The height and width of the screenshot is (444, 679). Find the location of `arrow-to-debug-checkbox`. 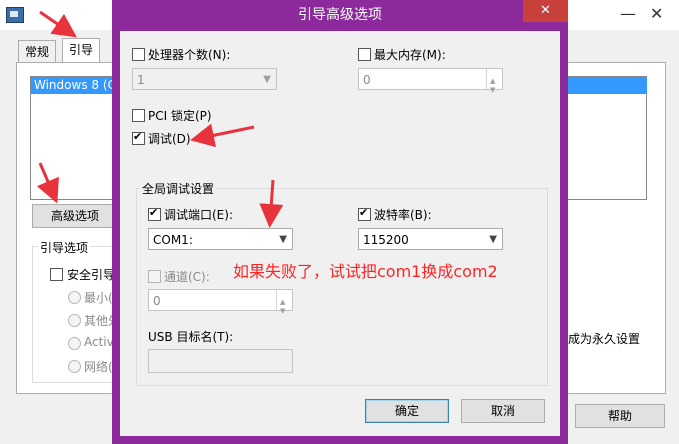

arrow-to-debug-checkbox is located at coordinates (222, 135).